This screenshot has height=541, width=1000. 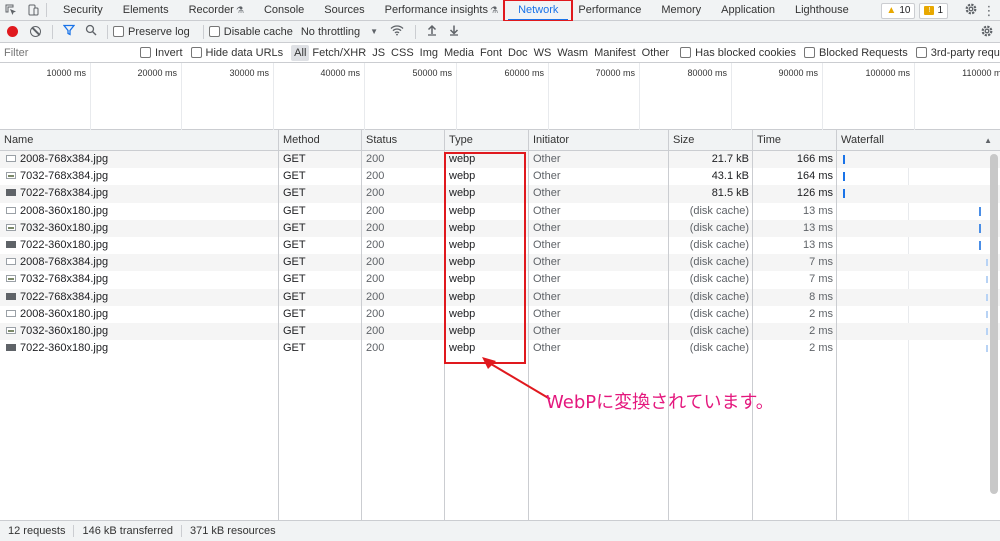 I want to click on blocked-requests-checkbox: Blocked Requests, so click(x=856, y=53).